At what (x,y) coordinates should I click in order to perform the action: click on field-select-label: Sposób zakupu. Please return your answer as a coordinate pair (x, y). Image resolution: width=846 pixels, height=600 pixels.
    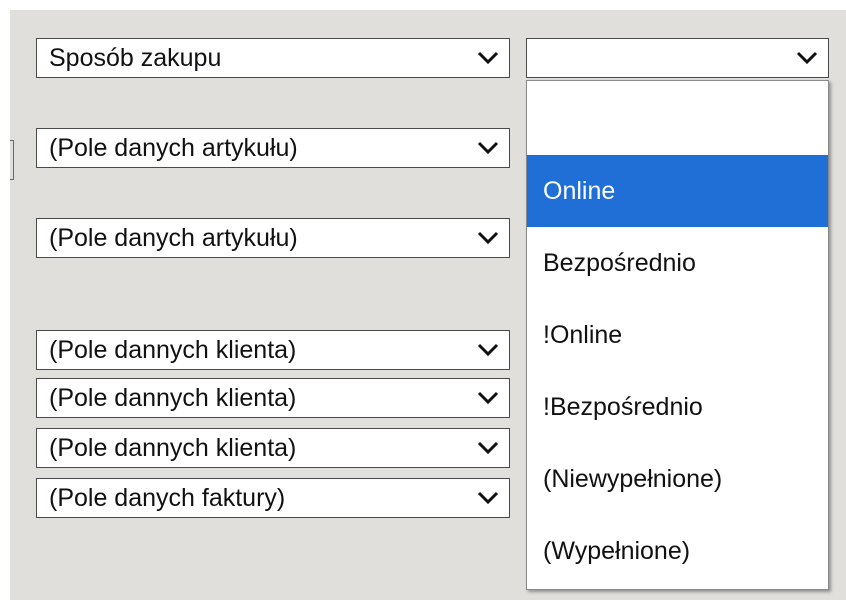
    Looking at the image, I should click on (135, 57).